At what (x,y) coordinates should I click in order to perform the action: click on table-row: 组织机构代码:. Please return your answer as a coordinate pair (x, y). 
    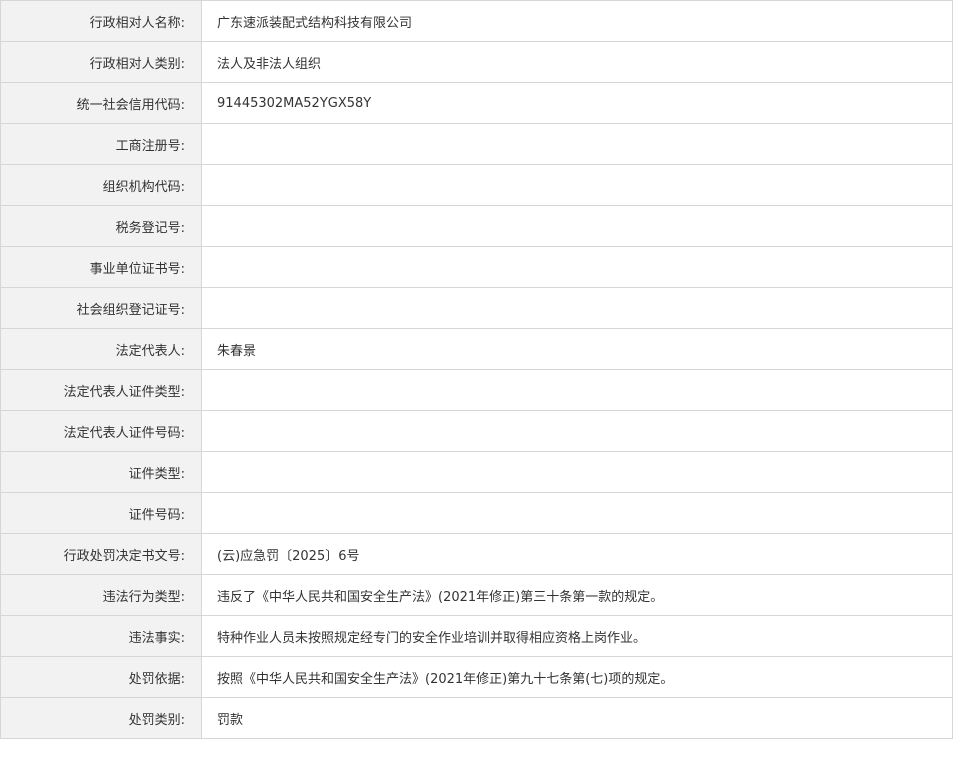
    Looking at the image, I should click on (476, 185).